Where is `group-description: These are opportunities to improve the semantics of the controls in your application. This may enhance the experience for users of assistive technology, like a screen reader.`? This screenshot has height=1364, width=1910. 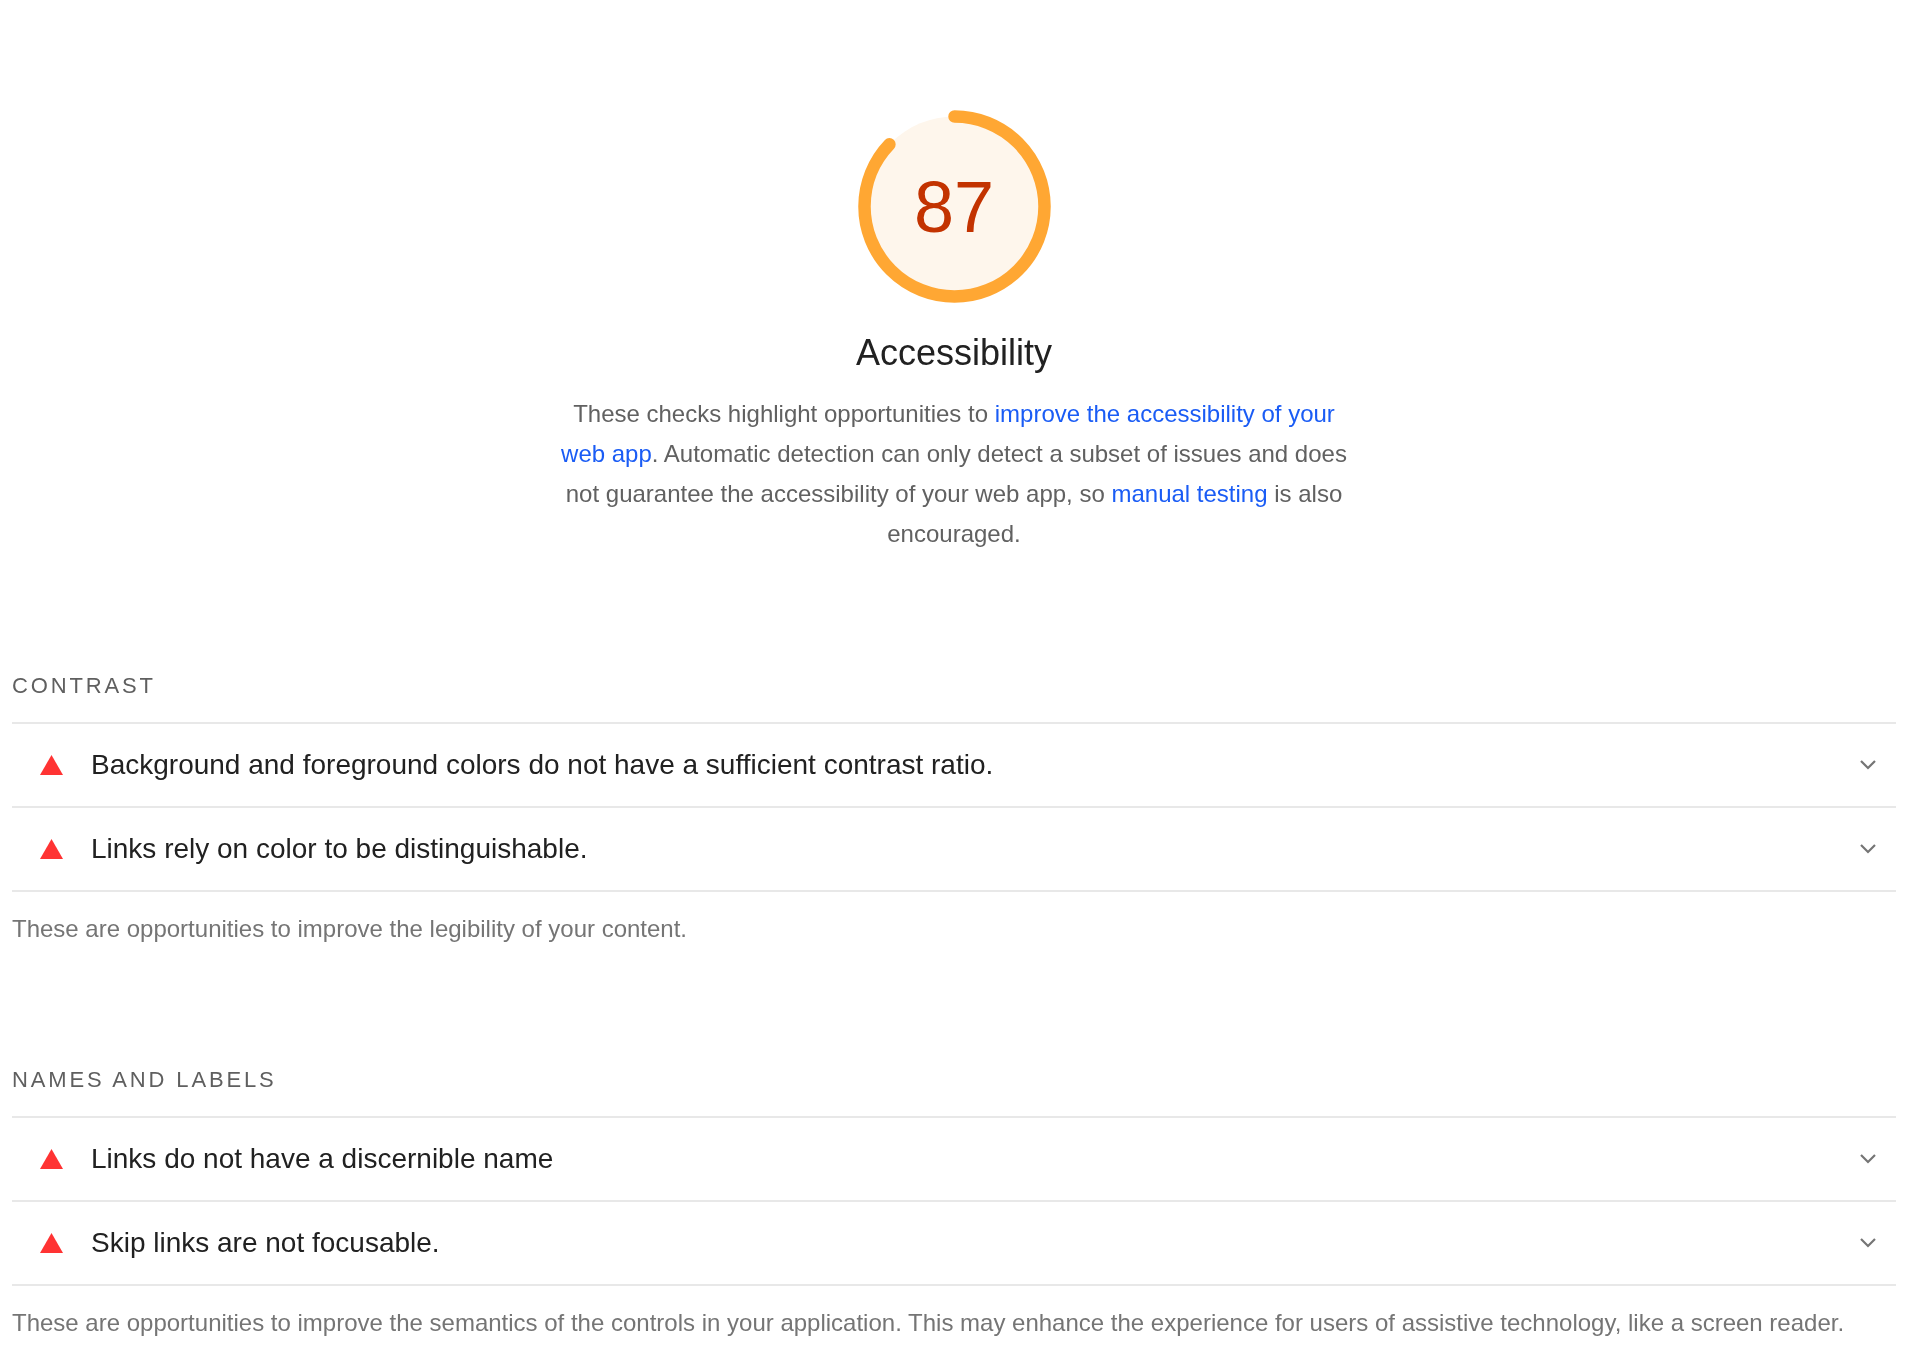
group-description: These are opportunities to improve the semantics of the controls in your application. This may enhance the experience for users of assistive technology, like a screen reader. is located at coordinates (929, 1323).